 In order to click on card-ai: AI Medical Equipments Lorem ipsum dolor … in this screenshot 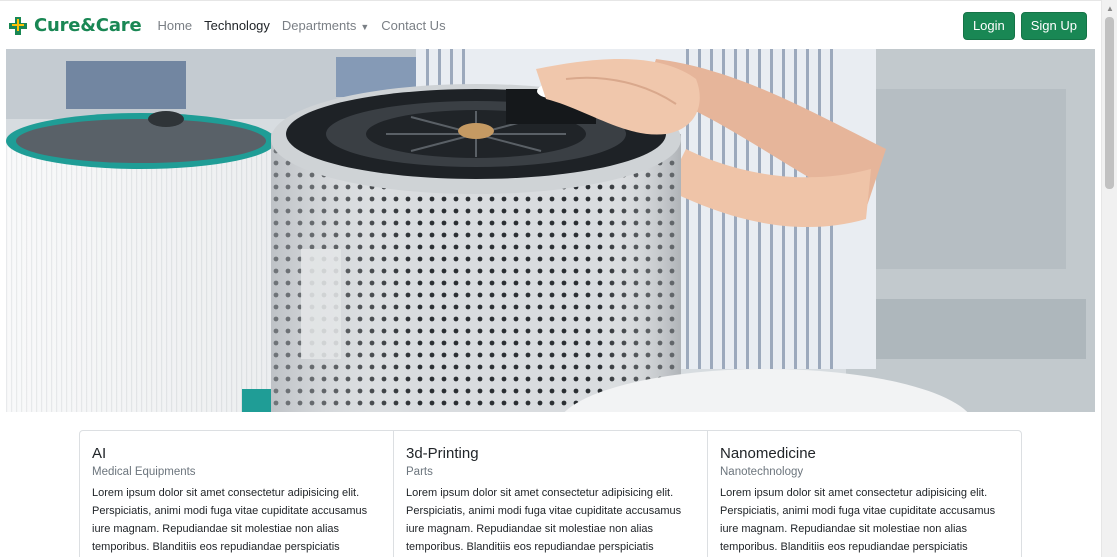, I will do `click(237, 494)`.